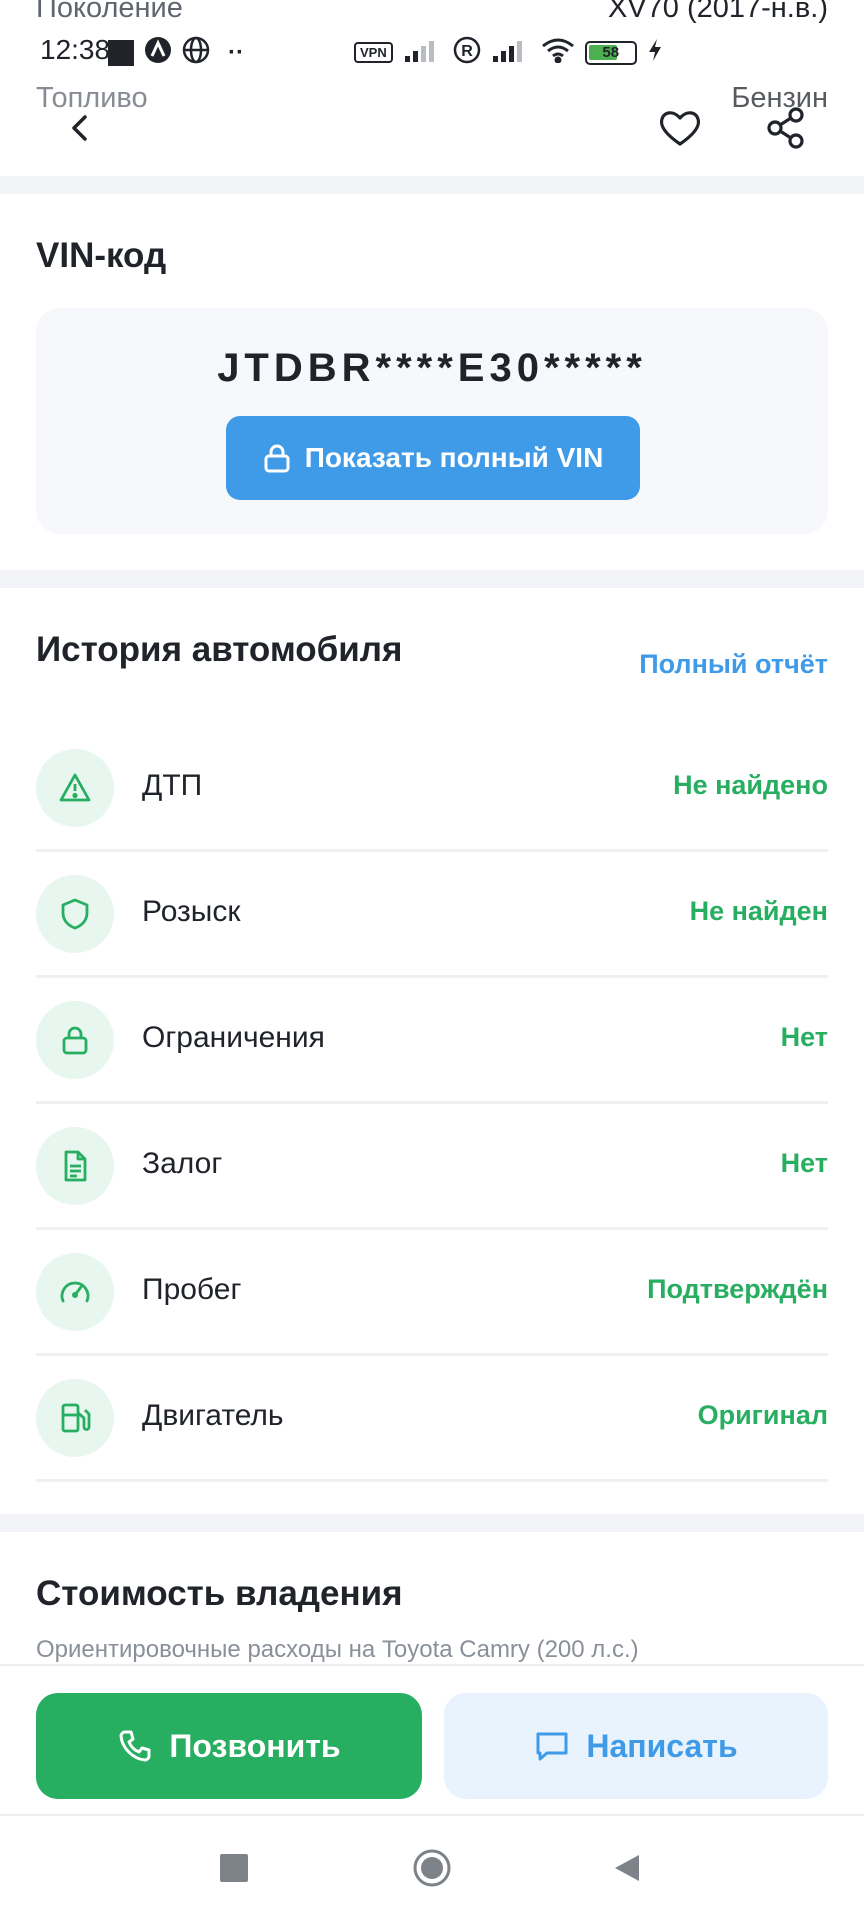 The height and width of the screenshot is (1920, 864). I want to click on battery-icon: 58, so click(610, 52).